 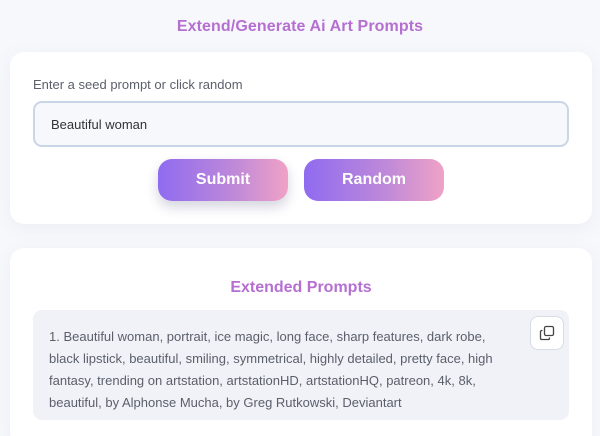 What do you see at coordinates (301, 124) in the screenshot?
I see `seed-prompt-input` at bounding box center [301, 124].